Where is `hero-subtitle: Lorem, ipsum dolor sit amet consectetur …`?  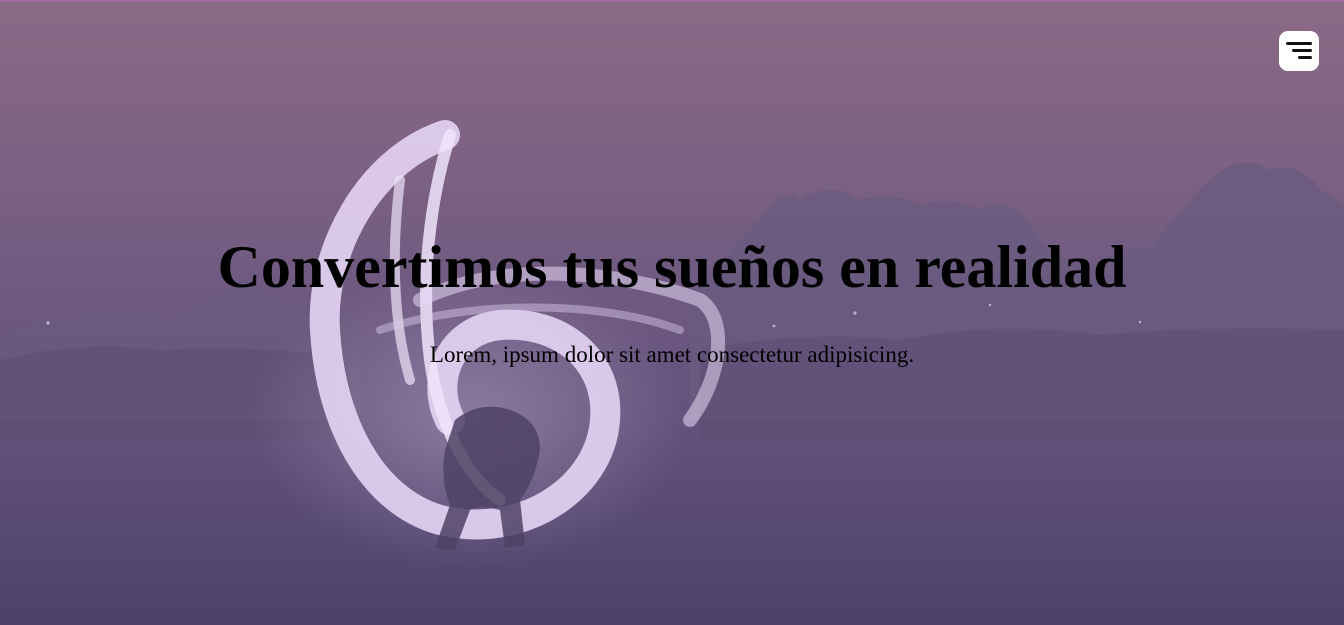
hero-subtitle: Lorem, ipsum dolor sit amet consectetur … is located at coordinates (672, 354).